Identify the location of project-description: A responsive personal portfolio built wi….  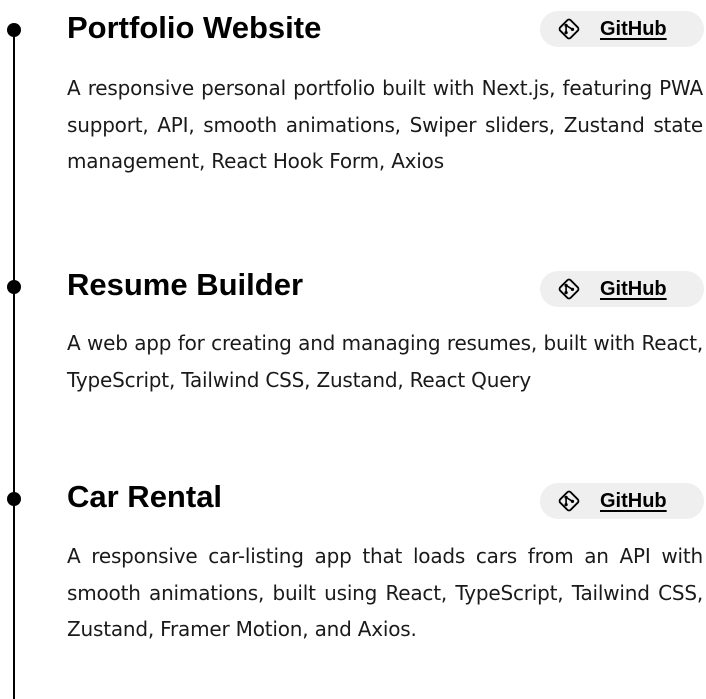
(385, 124).